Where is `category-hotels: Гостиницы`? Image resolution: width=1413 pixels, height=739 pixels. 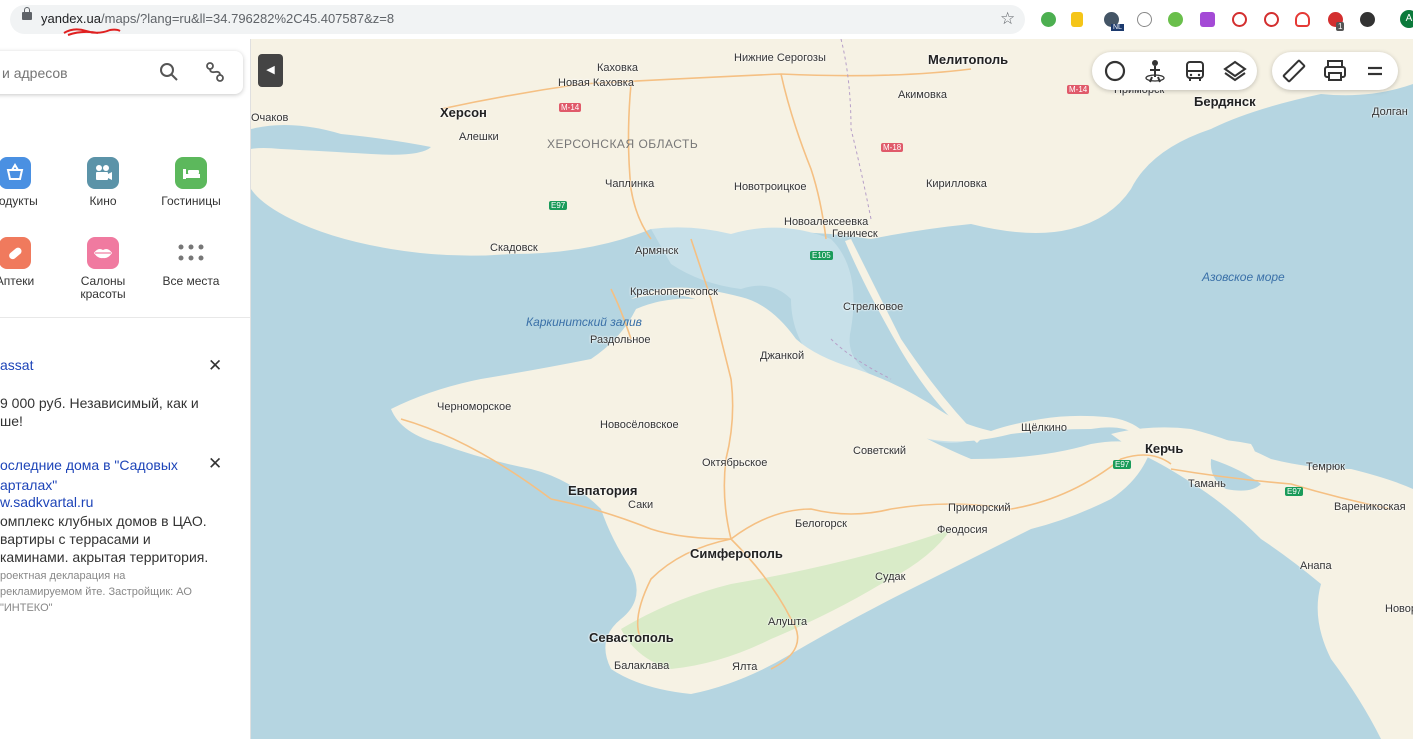 category-hotels: Гостиницы is located at coordinates (191, 182).